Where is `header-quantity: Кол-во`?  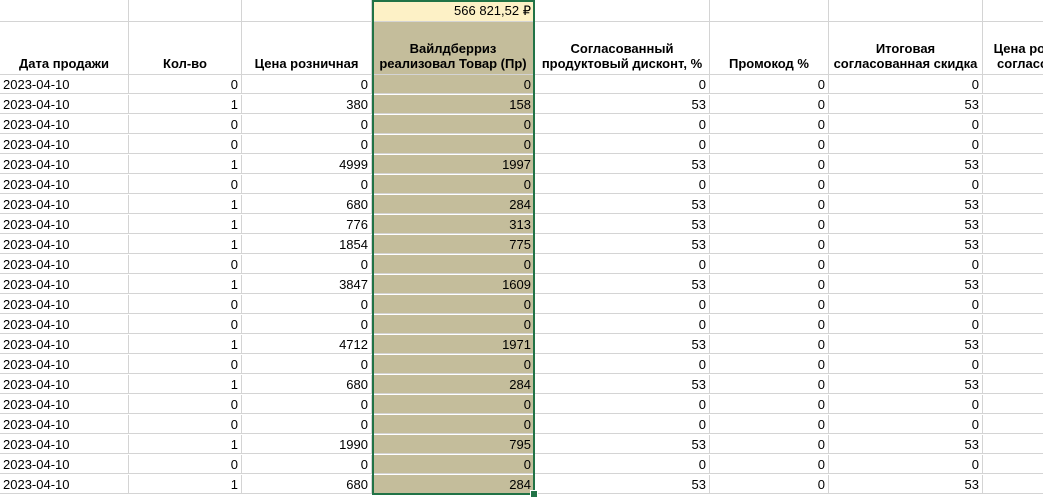 header-quantity: Кол-во is located at coordinates (185, 48).